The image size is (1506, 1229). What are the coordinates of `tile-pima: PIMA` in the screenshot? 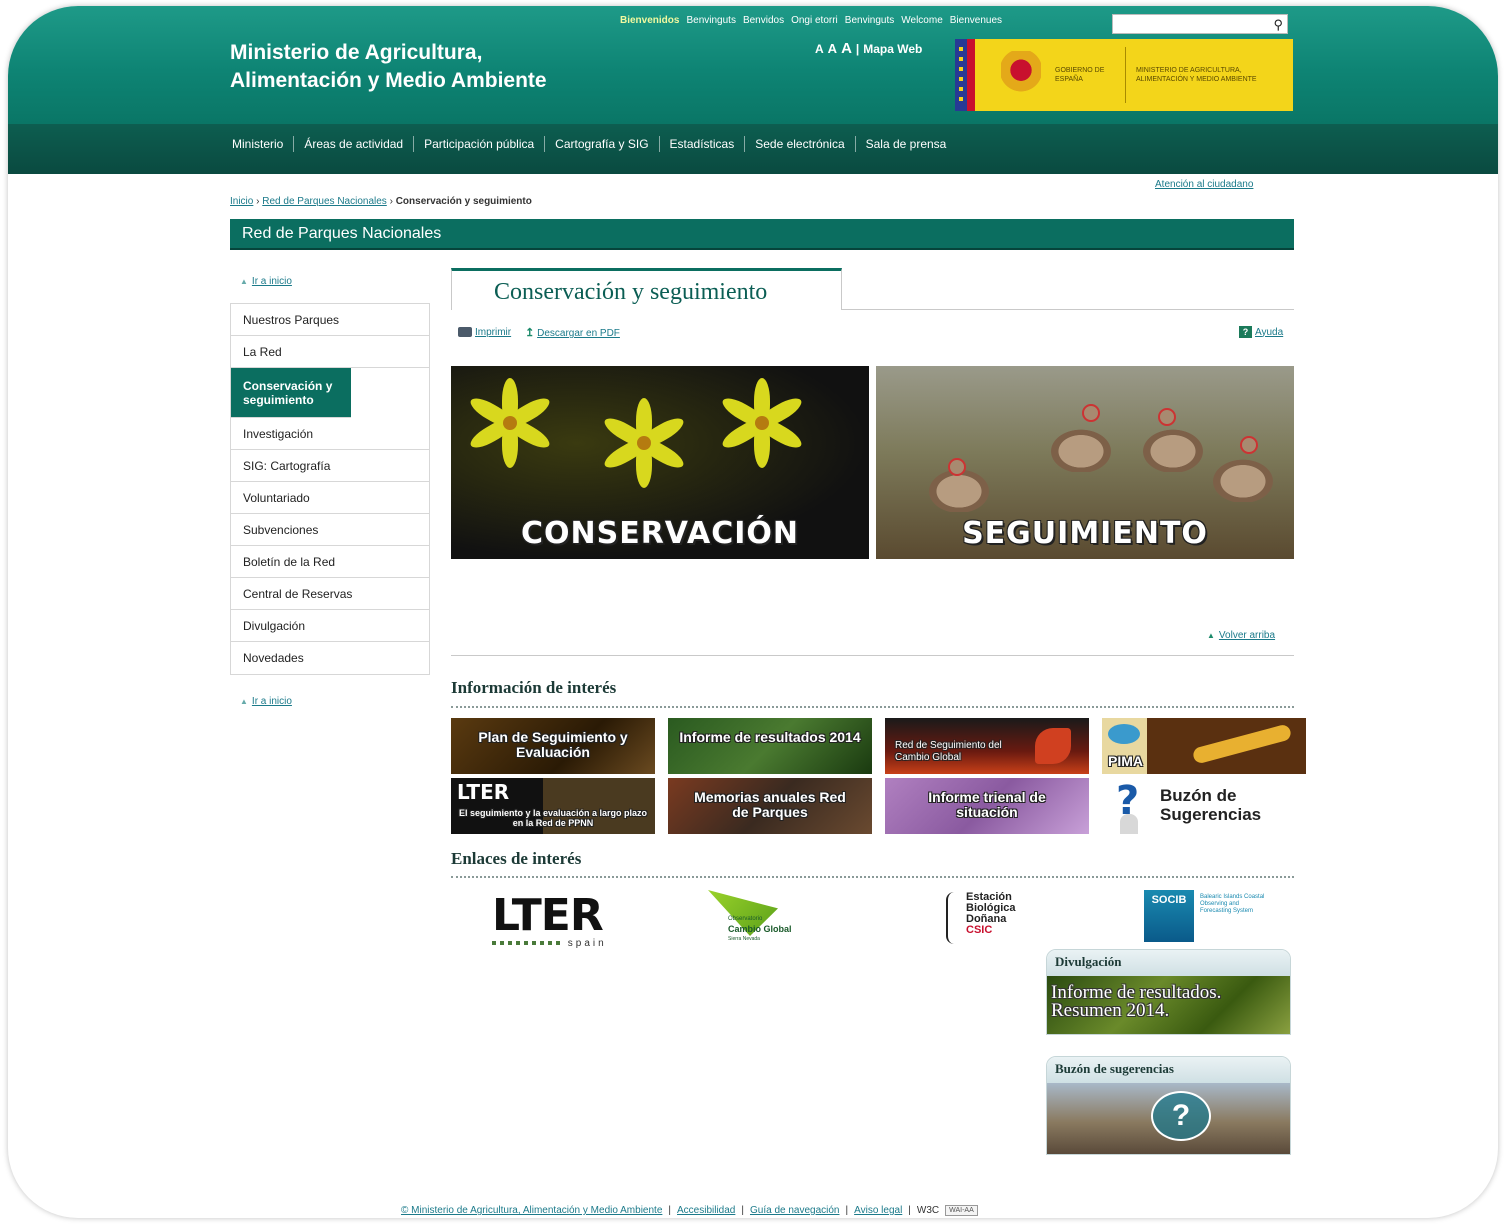 It's located at (1204, 746).